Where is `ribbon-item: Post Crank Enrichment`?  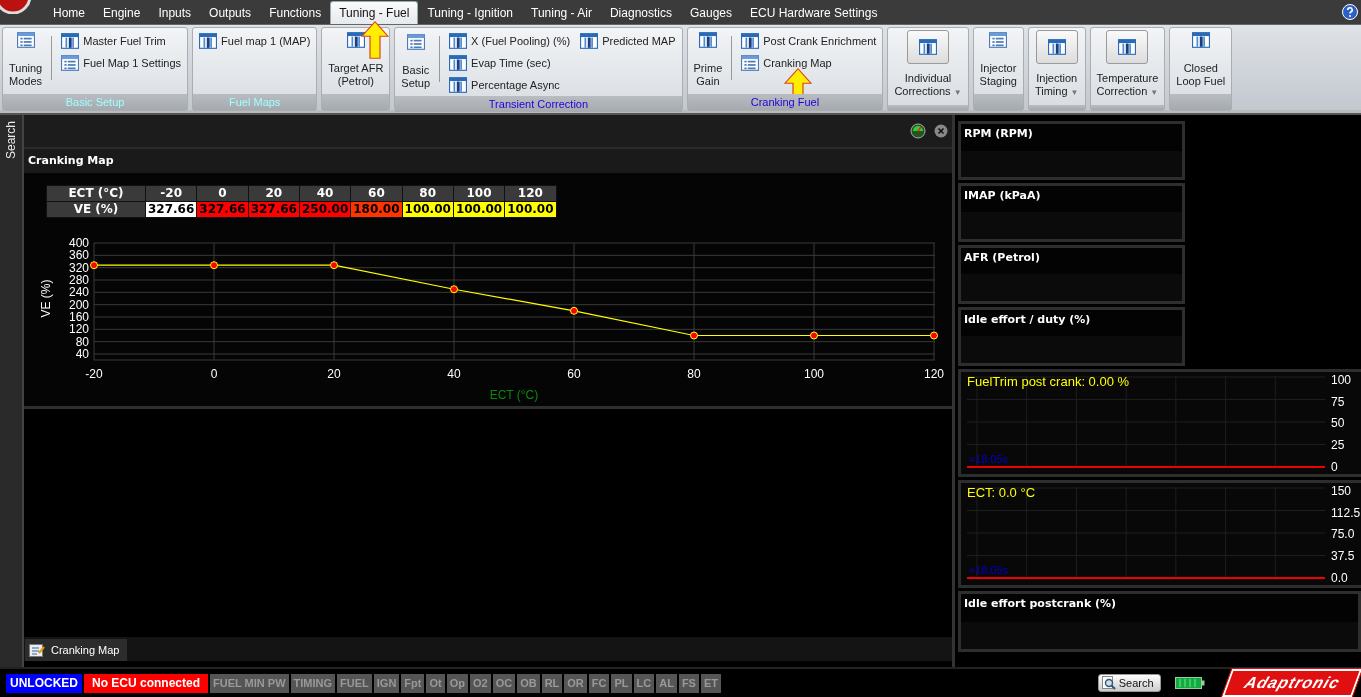 ribbon-item: Post Crank Enrichment is located at coordinates (809, 40).